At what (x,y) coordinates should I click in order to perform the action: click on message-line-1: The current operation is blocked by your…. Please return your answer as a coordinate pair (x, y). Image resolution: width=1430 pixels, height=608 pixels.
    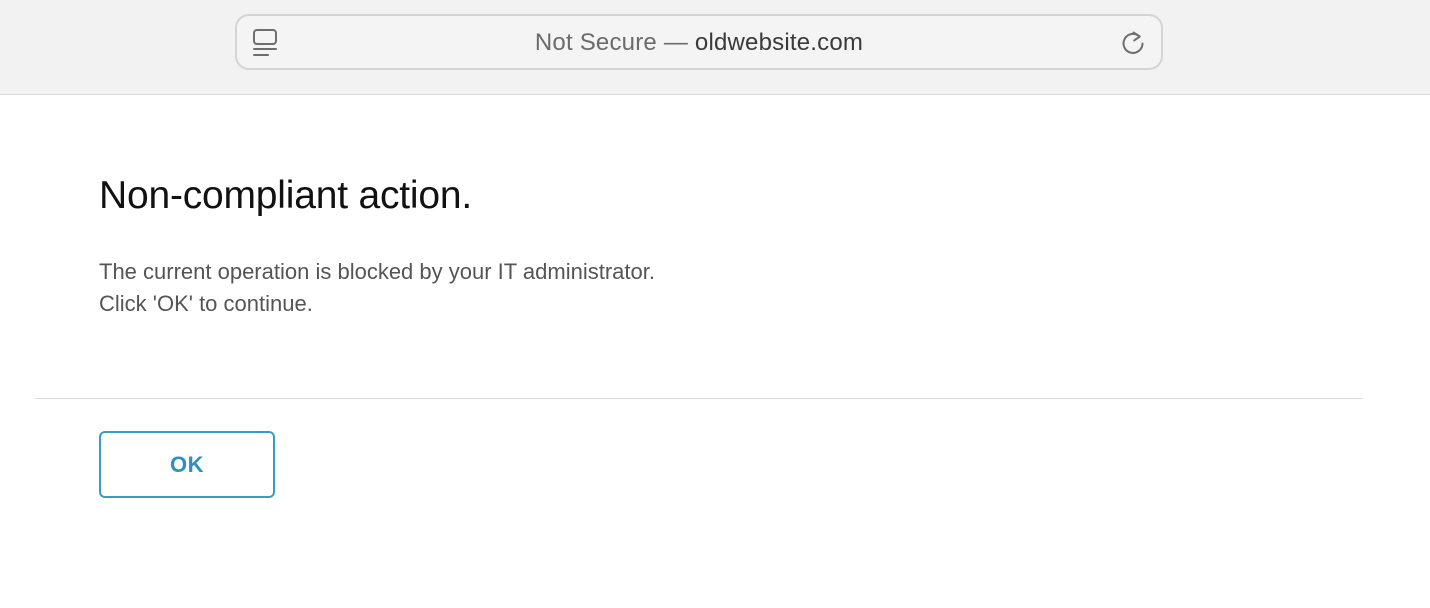
    Looking at the image, I should click on (377, 271).